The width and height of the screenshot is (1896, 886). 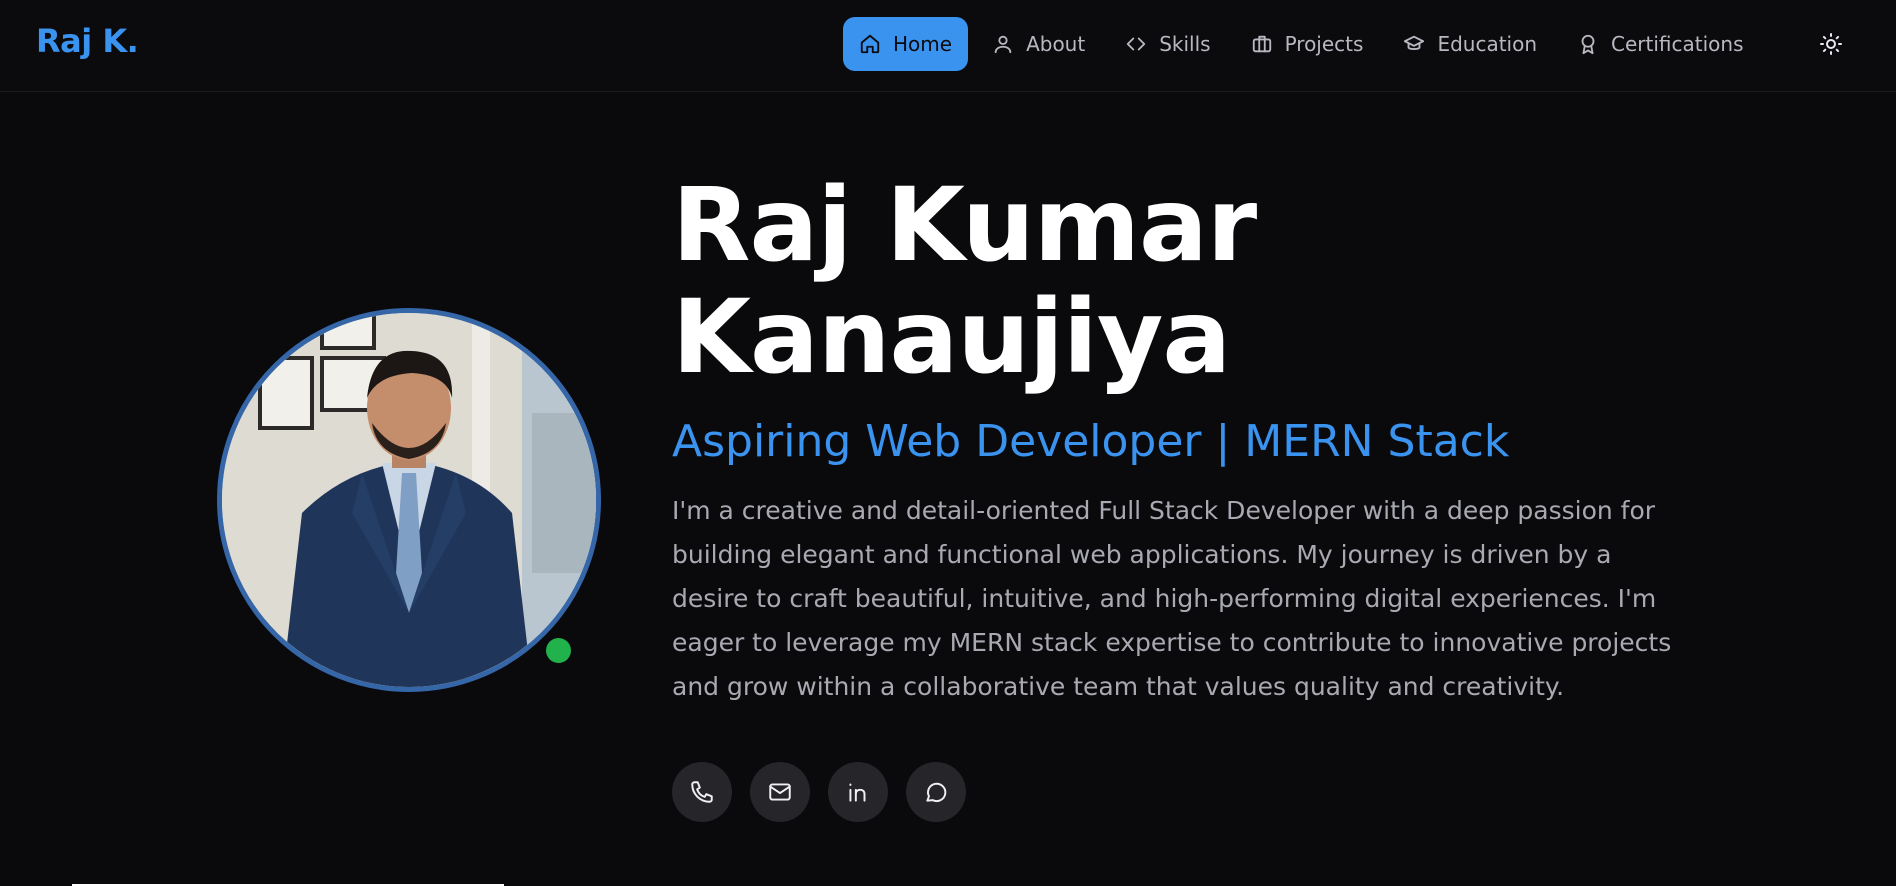 What do you see at coordinates (1414, 42) in the screenshot?
I see `graduation-cap-icon` at bounding box center [1414, 42].